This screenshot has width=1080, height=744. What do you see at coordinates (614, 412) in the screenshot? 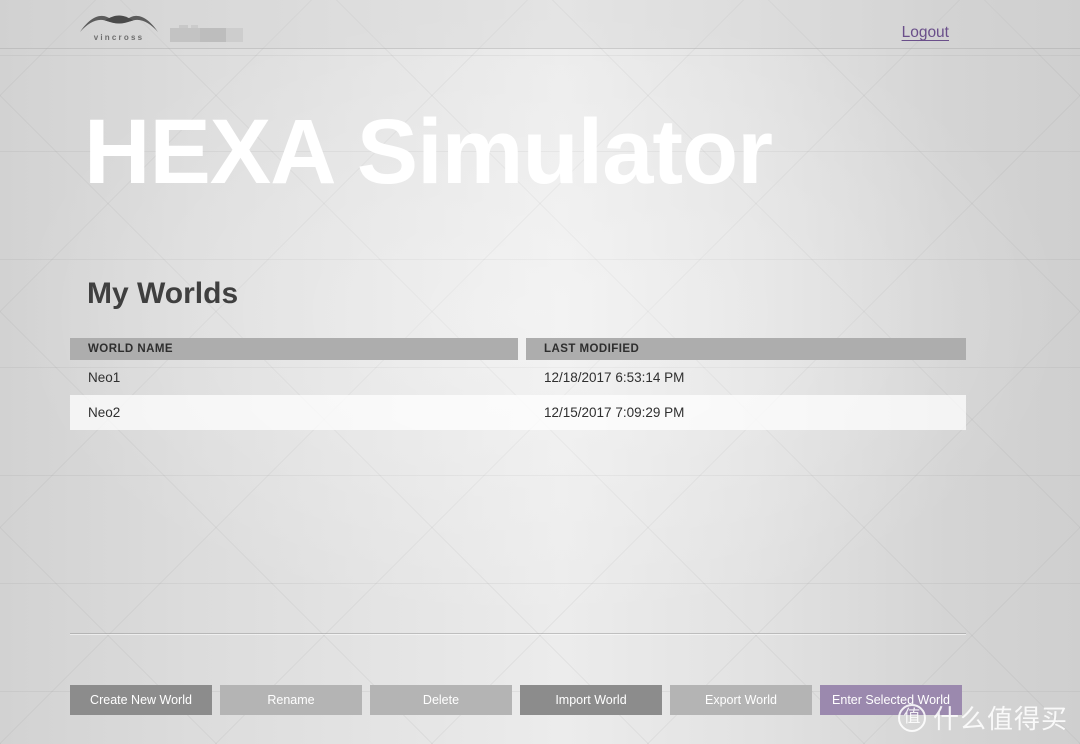
I see `cell-last-modified: 12/15/2017 7:09:29 PM` at bounding box center [614, 412].